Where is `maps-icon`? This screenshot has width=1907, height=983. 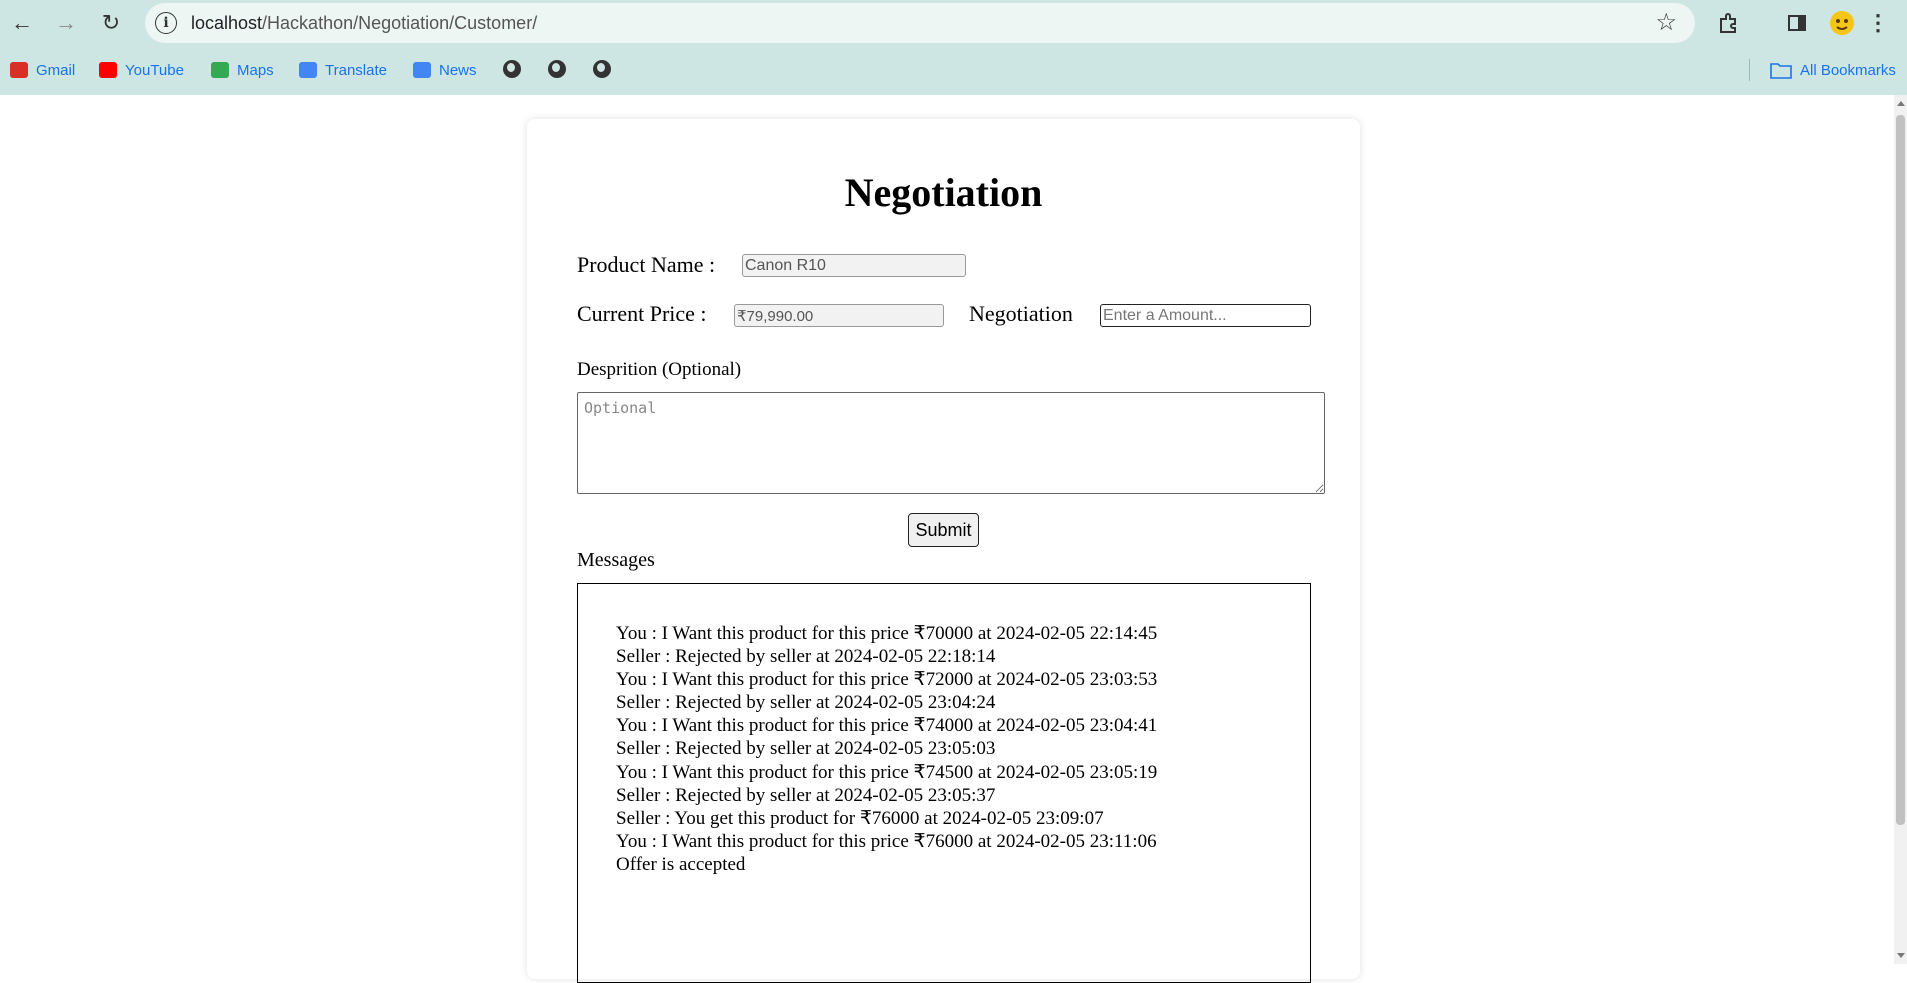
maps-icon is located at coordinates (220, 70).